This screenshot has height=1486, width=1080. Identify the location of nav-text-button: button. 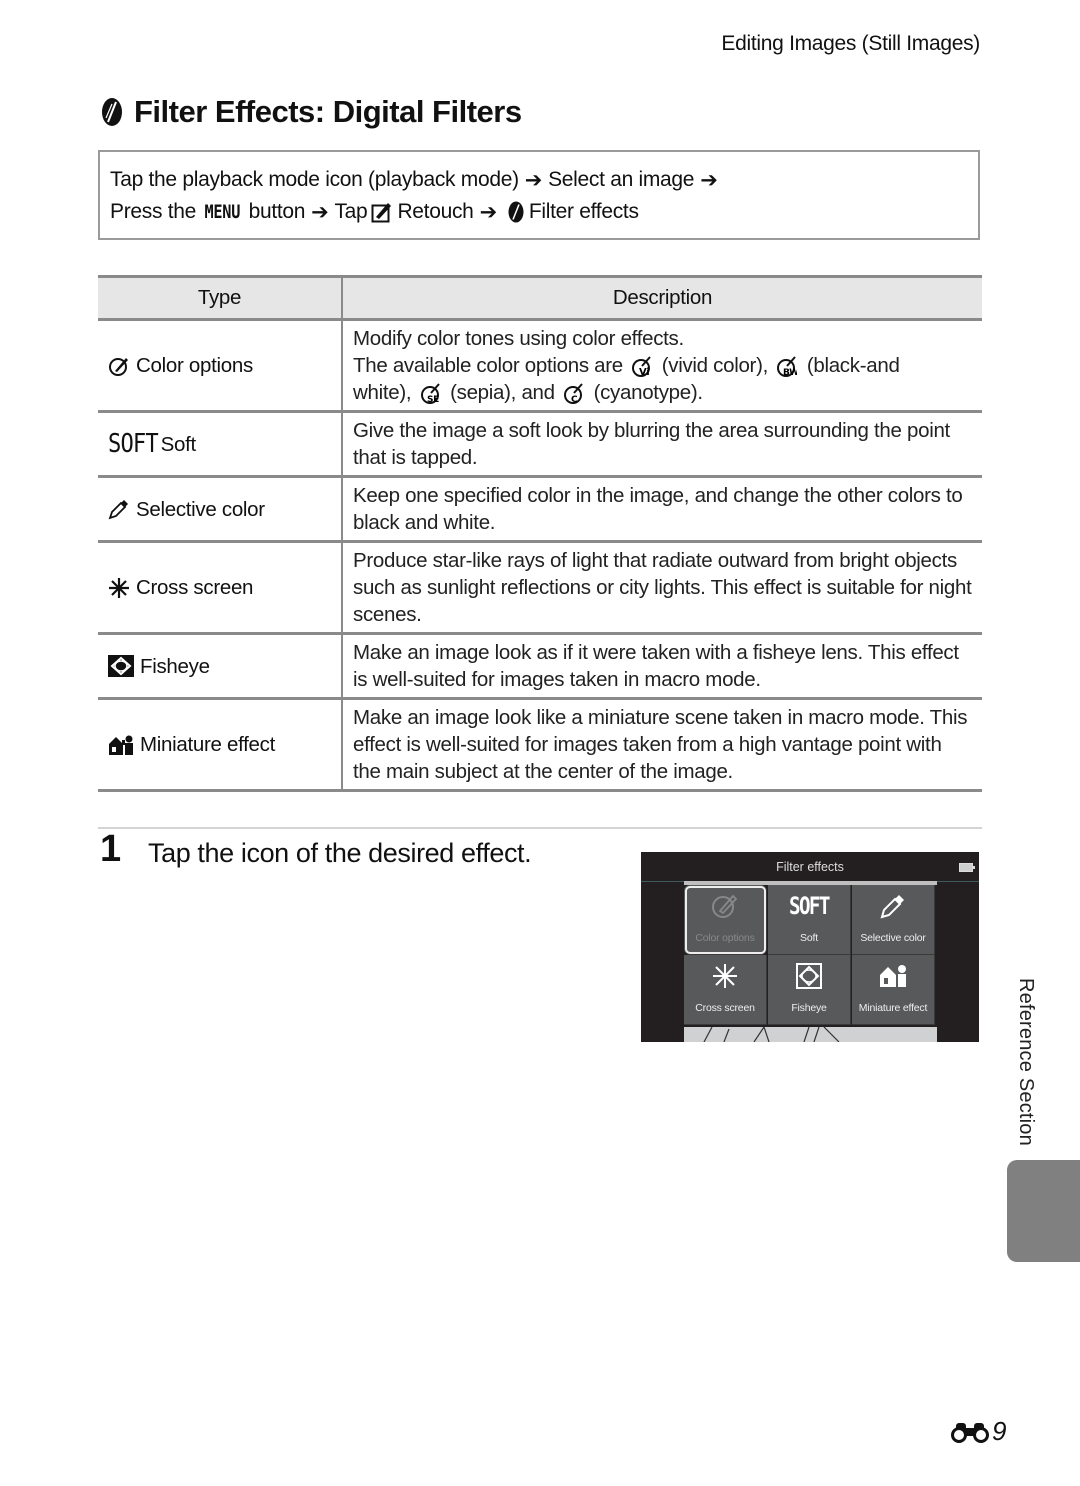
(277, 211).